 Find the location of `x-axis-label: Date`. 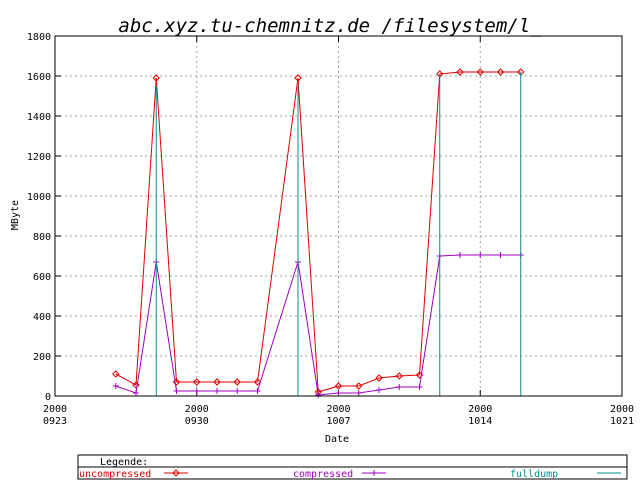

x-axis-label: Date is located at coordinates (337, 439).